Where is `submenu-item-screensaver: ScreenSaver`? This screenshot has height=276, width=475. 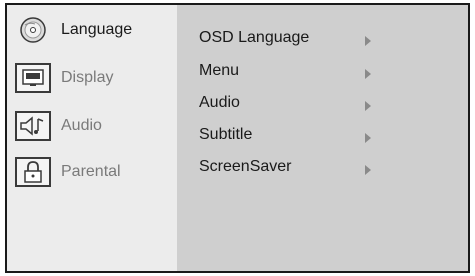 submenu-item-screensaver: ScreenSaver is located at coordinates (329, 167).